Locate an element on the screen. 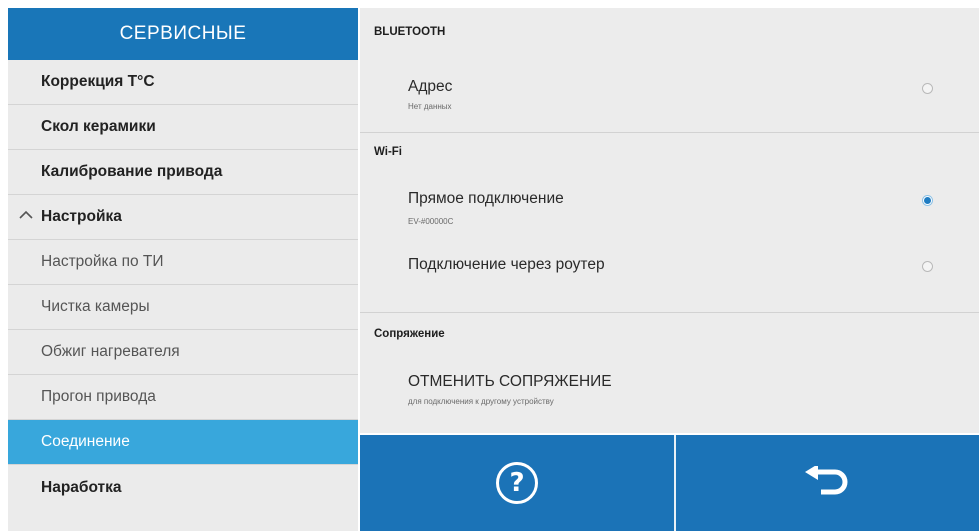  sidebar-item-label: Чистка камеры is located at coordinates (95, 306).